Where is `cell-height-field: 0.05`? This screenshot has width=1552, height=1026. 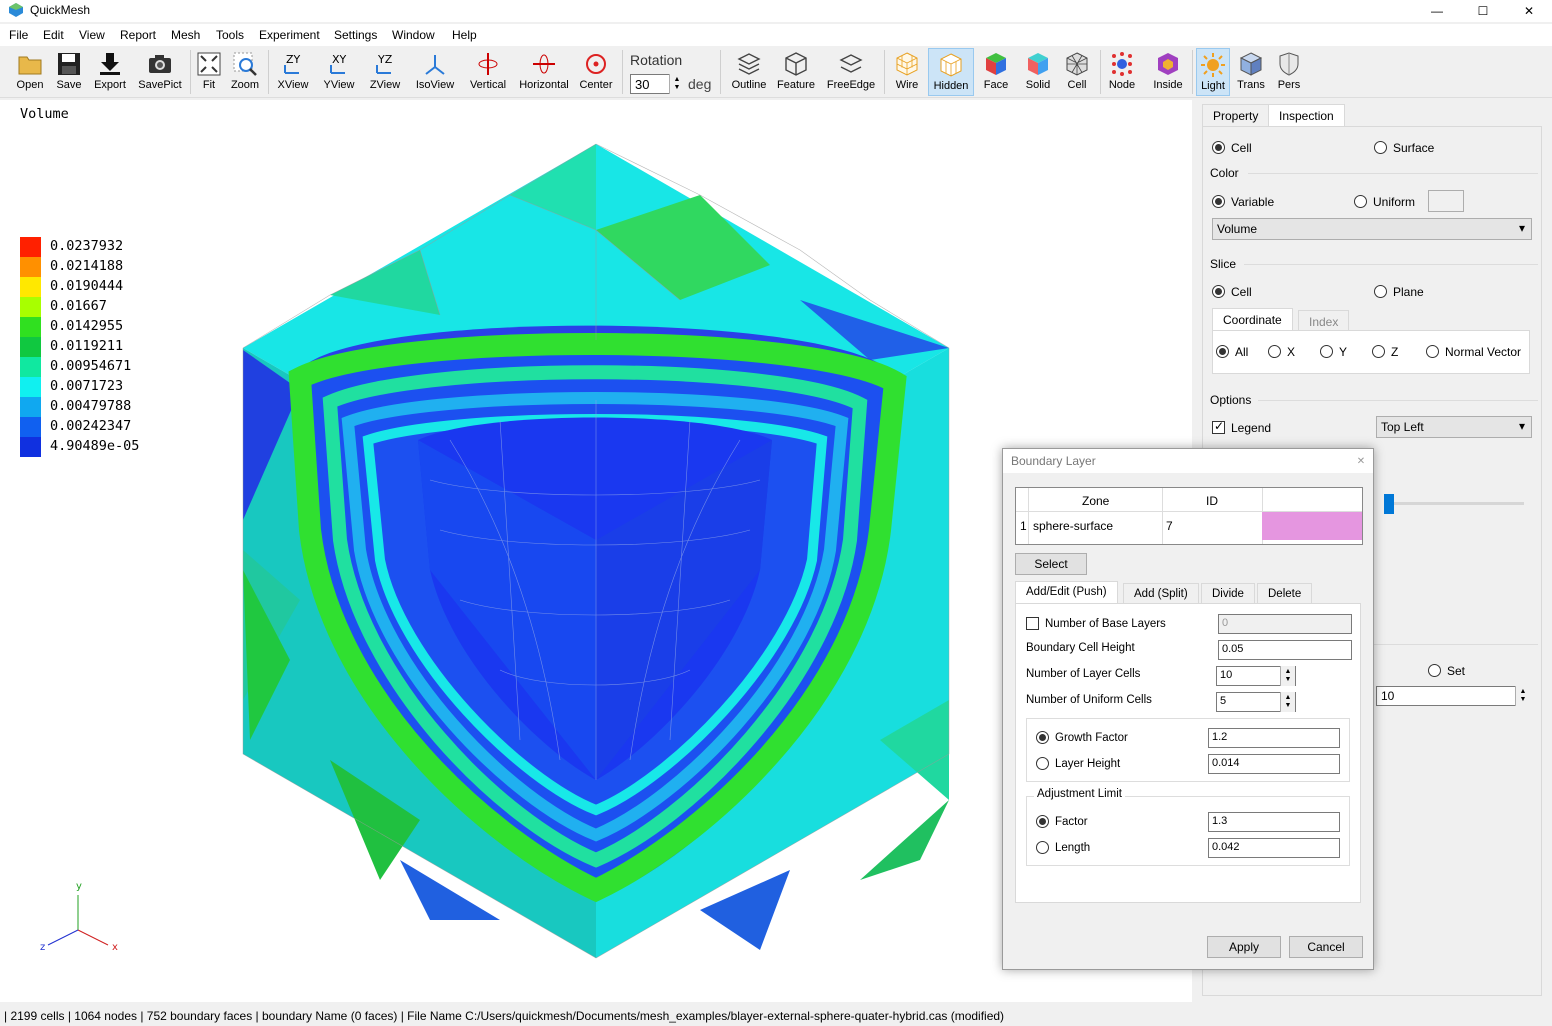
cell-height-field: 0.05 is located at coordinates (1285, 650).